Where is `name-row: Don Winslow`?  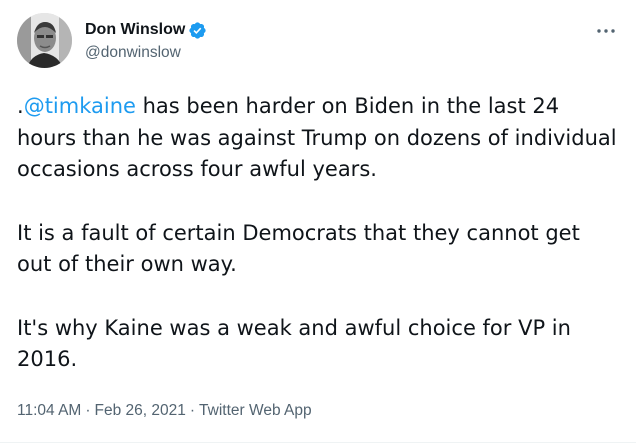
name-row: Don Winslow is located at coordinates (146, 30).